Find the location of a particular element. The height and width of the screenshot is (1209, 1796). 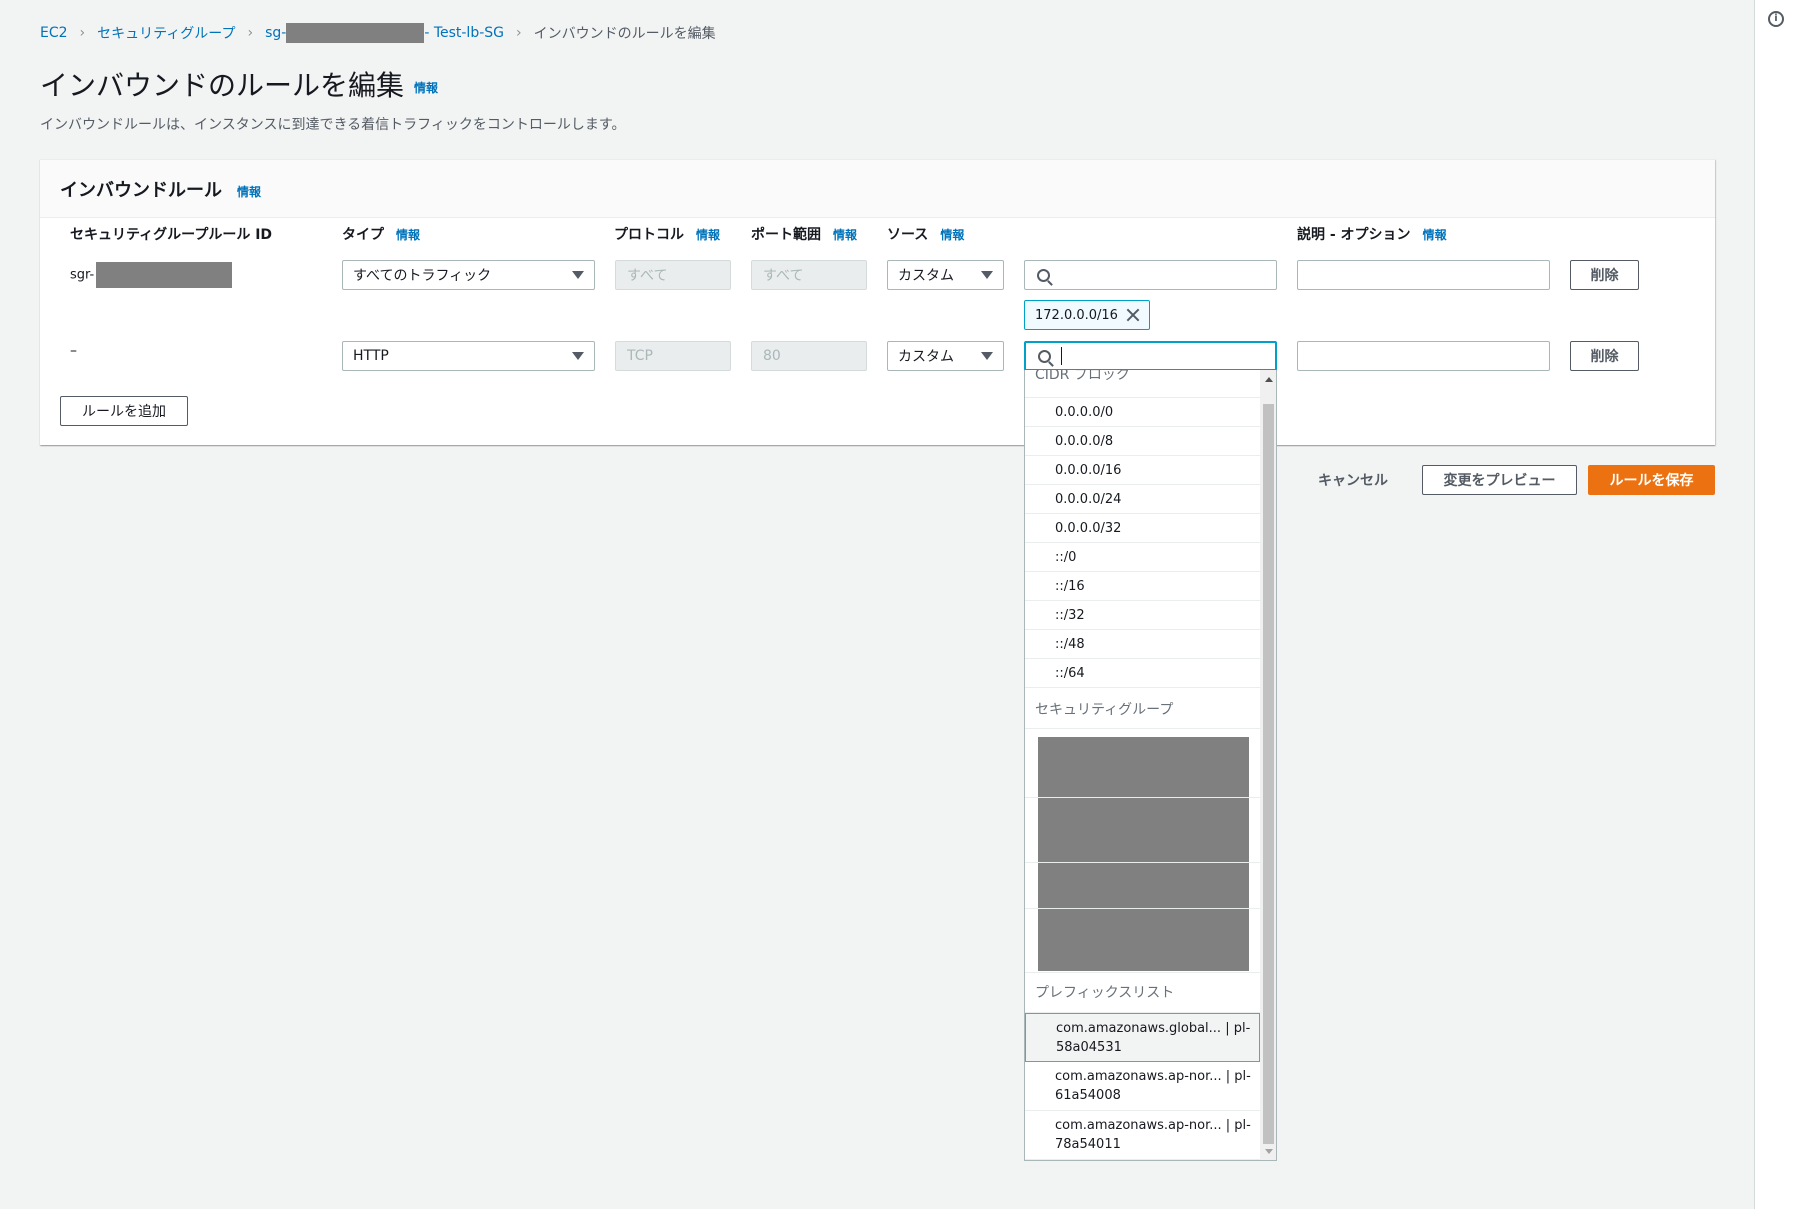

breadcrumb-ec2: EC2 is located at coordinates (54, 33).